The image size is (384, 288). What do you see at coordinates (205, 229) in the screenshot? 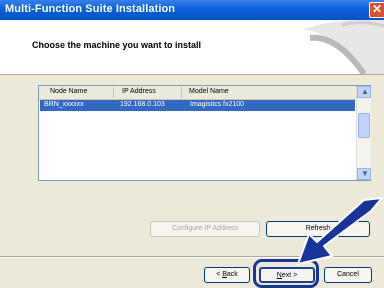
I see `configure-ip-button: Configure IP Address` at bounding box center [205, 229].